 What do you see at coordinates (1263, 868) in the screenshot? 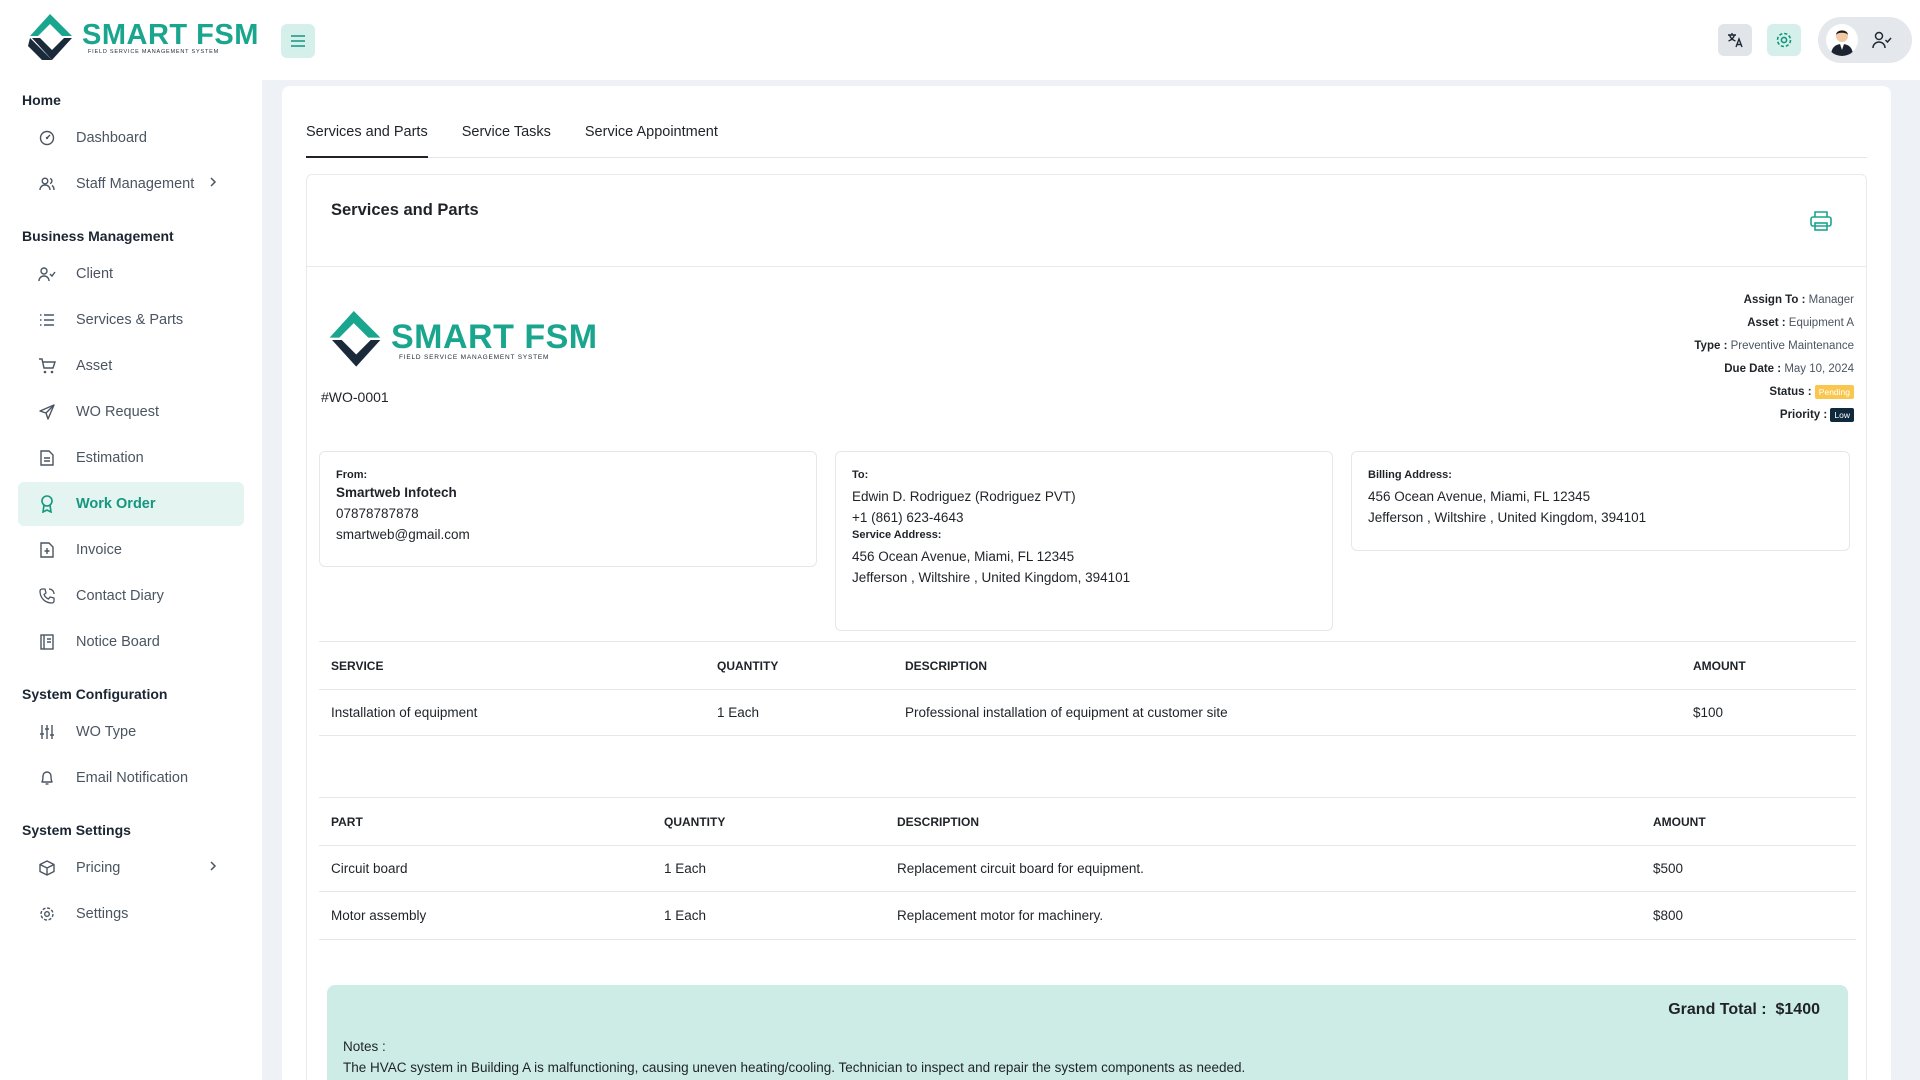
I see `description-cell: Replacement circuit board for equipment.` at bounding box center [1263, 868].